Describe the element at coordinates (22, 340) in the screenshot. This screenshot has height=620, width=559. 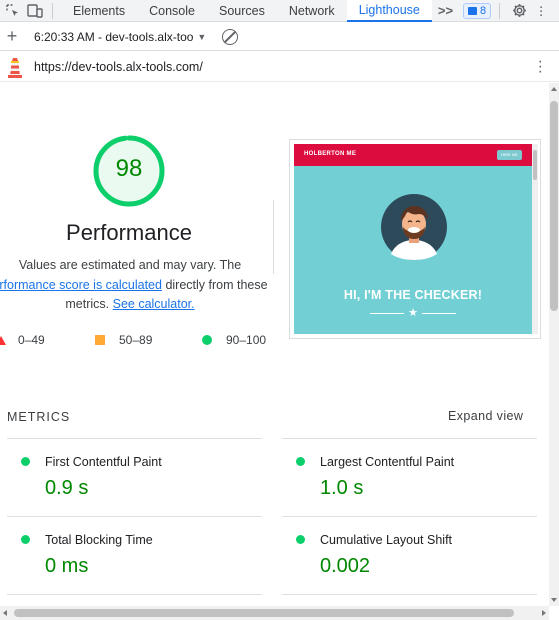
I see `legend-fail: 0–49` at that location.